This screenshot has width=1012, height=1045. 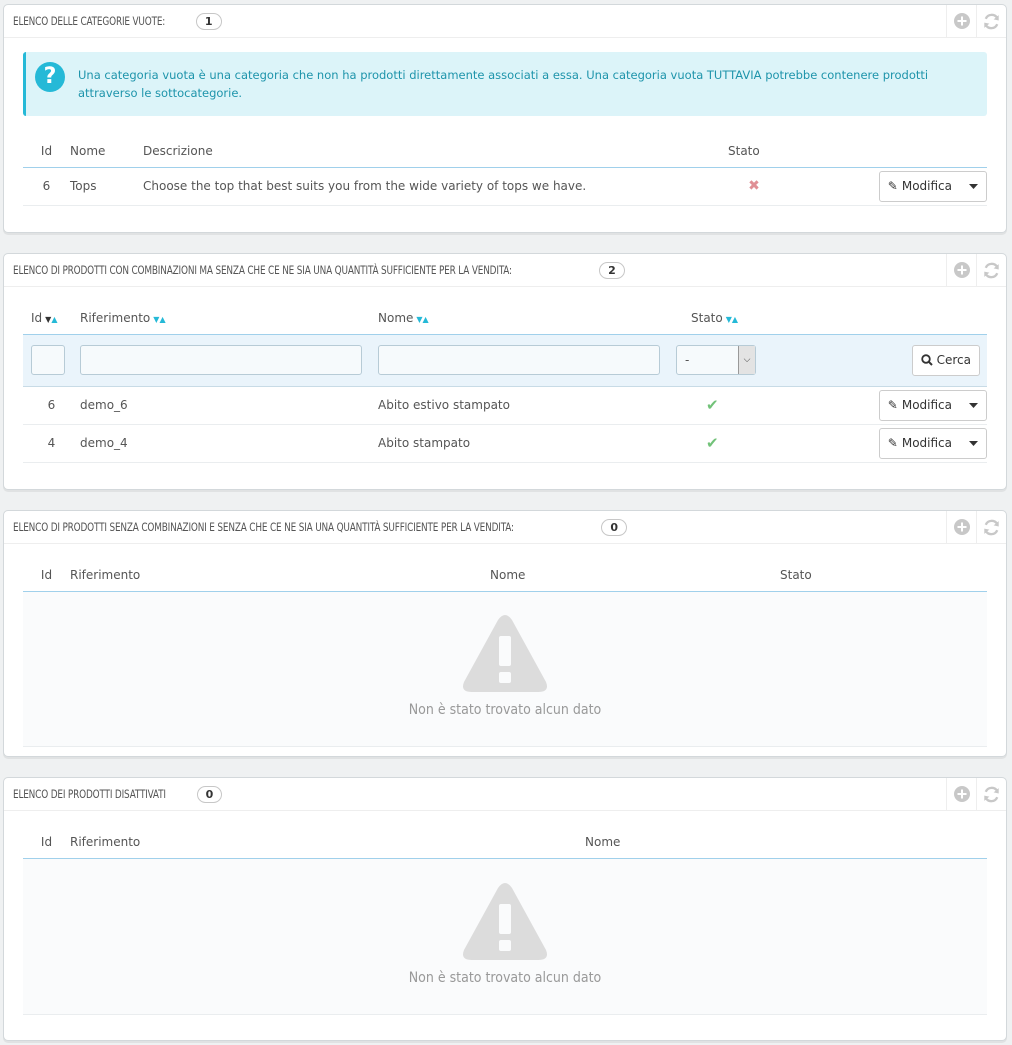 I want to click on cell-id: 6, so click(x=46, y=186).